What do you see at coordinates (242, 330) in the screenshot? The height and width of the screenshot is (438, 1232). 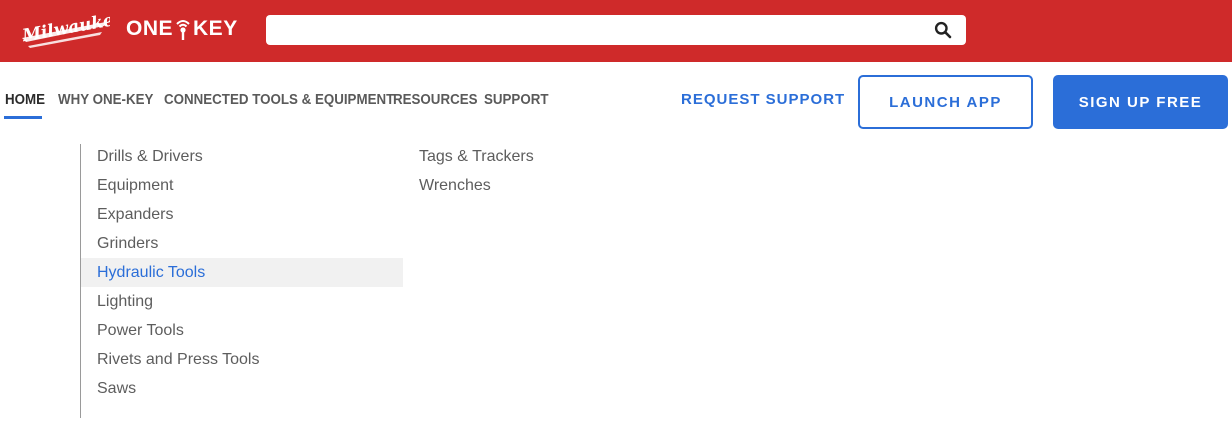 I see `menu-item-power-tools: Power Tools` at bounding box center [242, 330].